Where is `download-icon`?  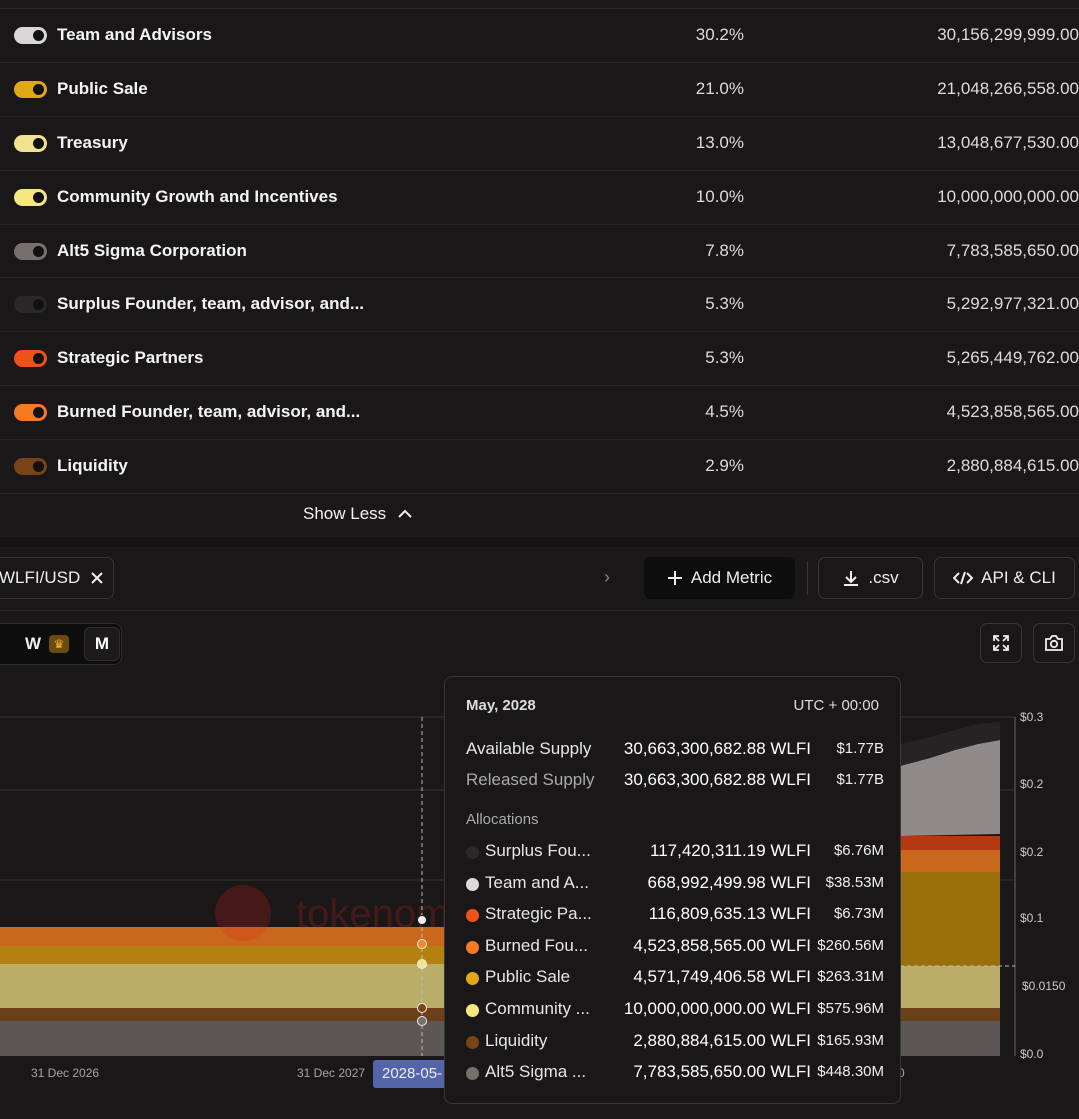
download-icon is located at coordinates (851, 578).